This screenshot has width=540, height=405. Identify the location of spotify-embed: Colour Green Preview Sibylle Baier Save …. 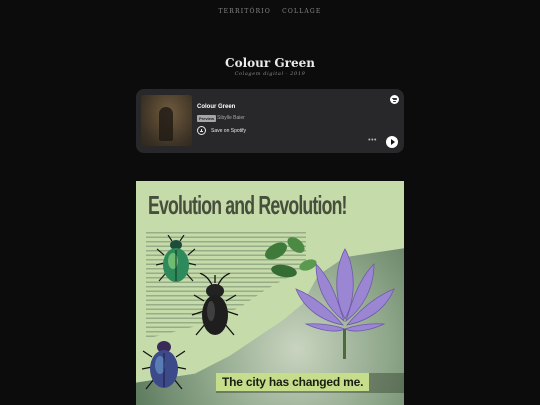
(270, 121).